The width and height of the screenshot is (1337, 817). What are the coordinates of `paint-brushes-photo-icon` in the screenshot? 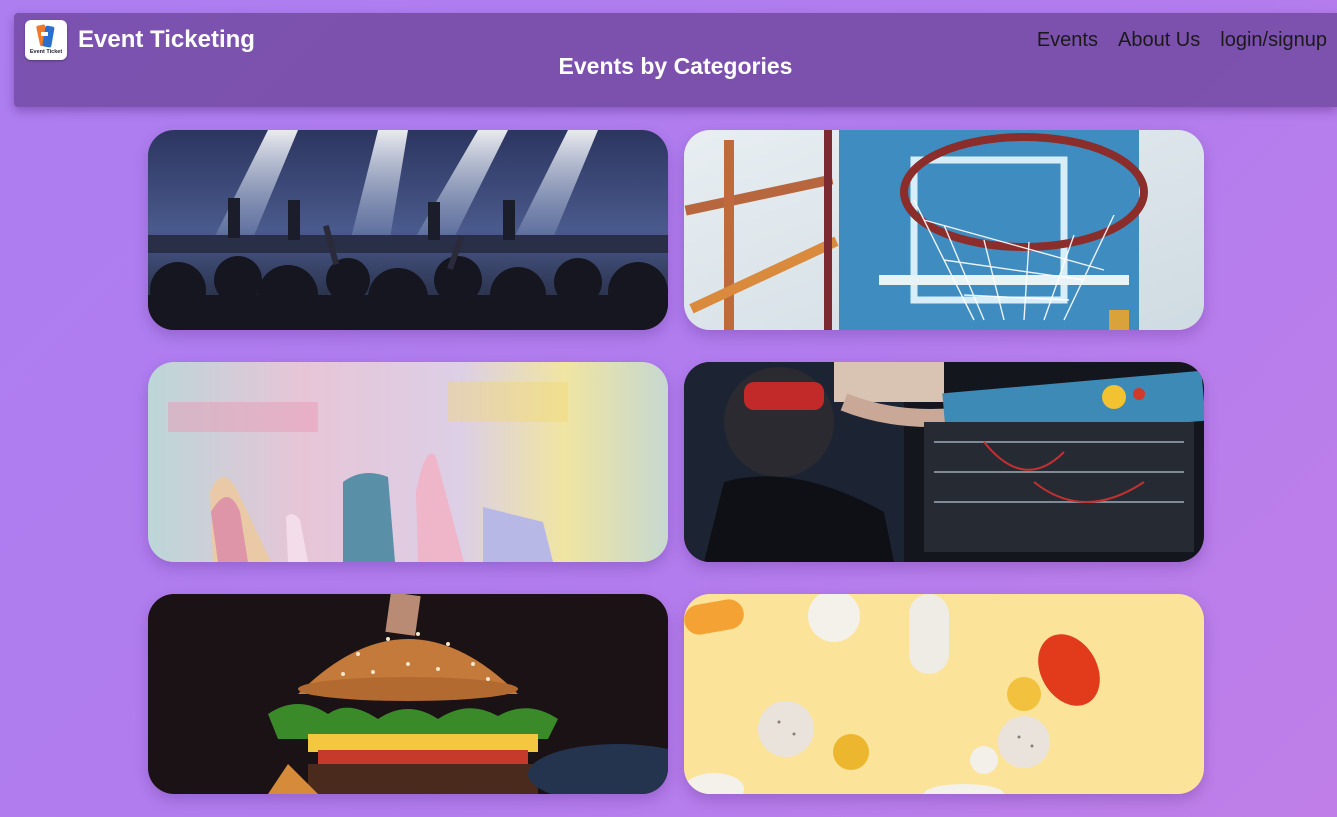 It's located at (408, 462).